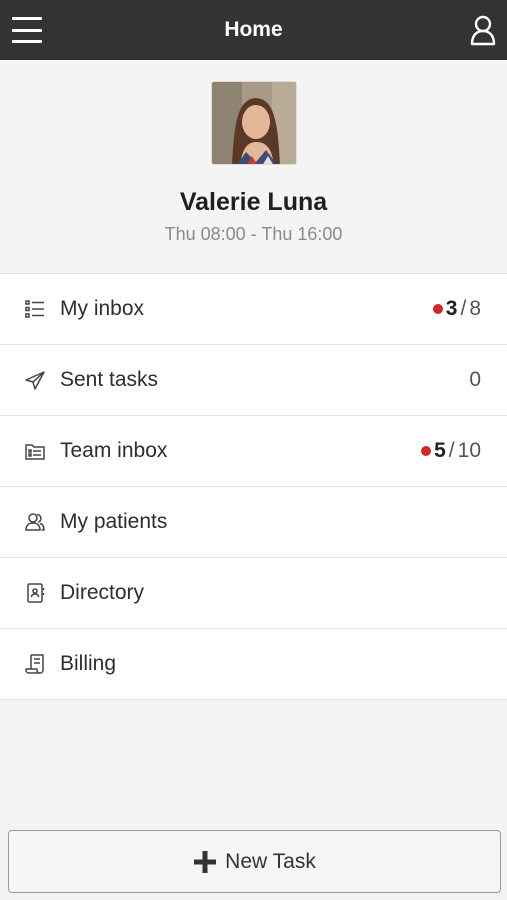 The width and height of the screenshot is (507, 900). I want to click on total-count: 10, so click(469, 450).